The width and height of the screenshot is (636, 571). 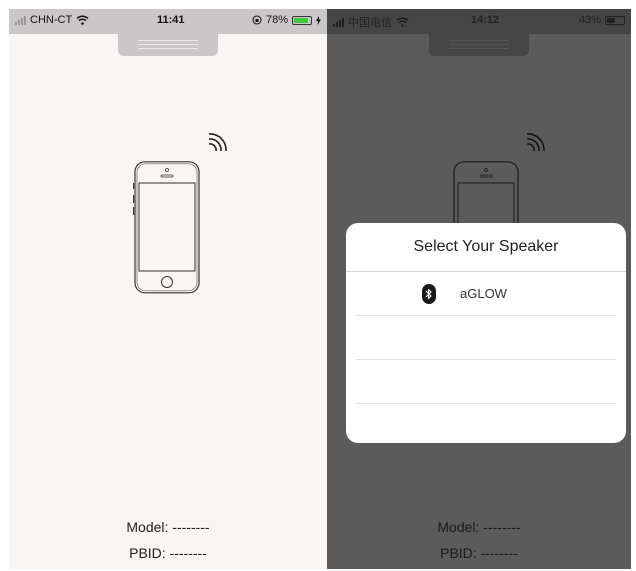 I want to click on status-bar: 中国电信 14:12 43%, so click(x=479, y=21).